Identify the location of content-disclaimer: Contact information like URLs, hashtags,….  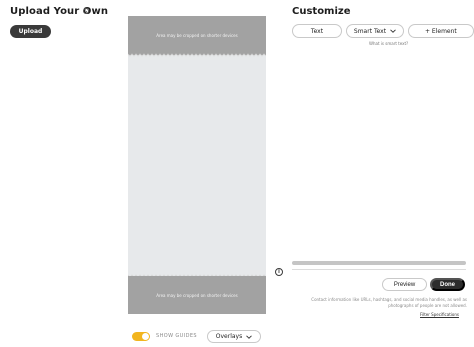
(389, 302).